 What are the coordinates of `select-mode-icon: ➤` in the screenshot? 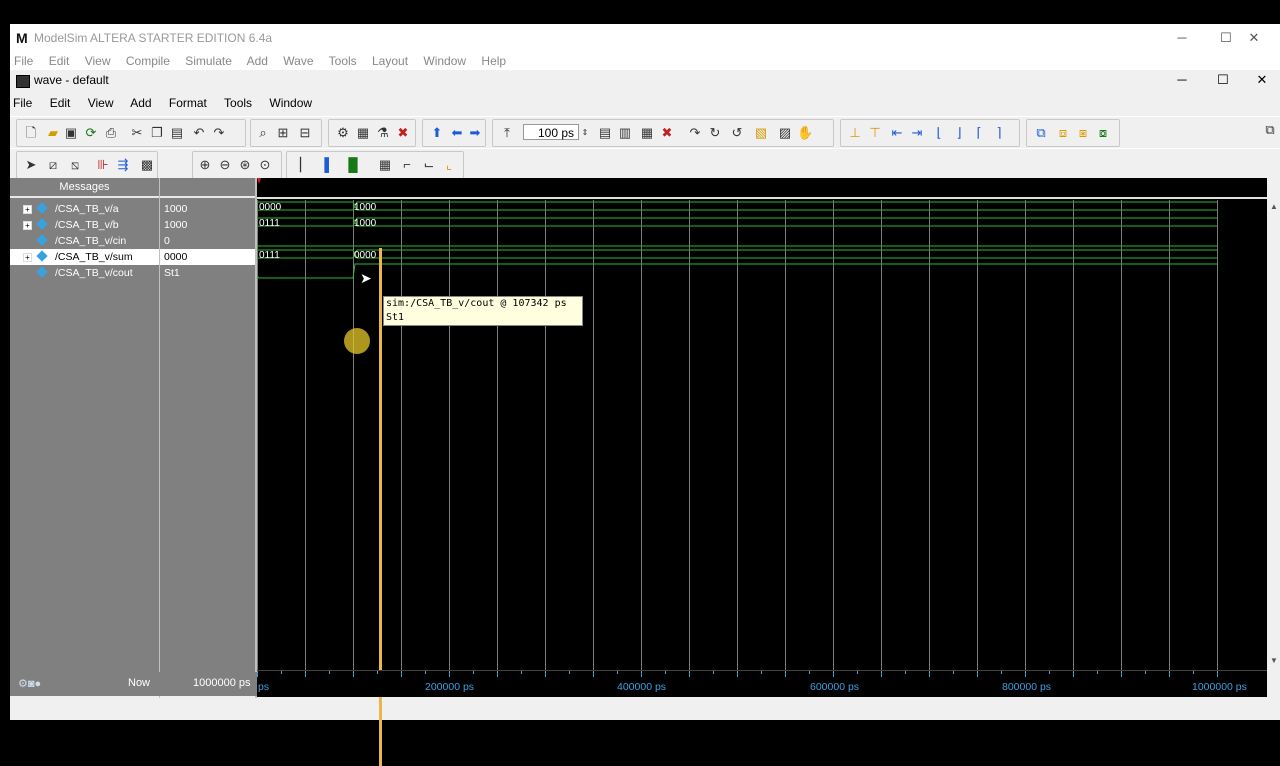 It's located at (31, 165).